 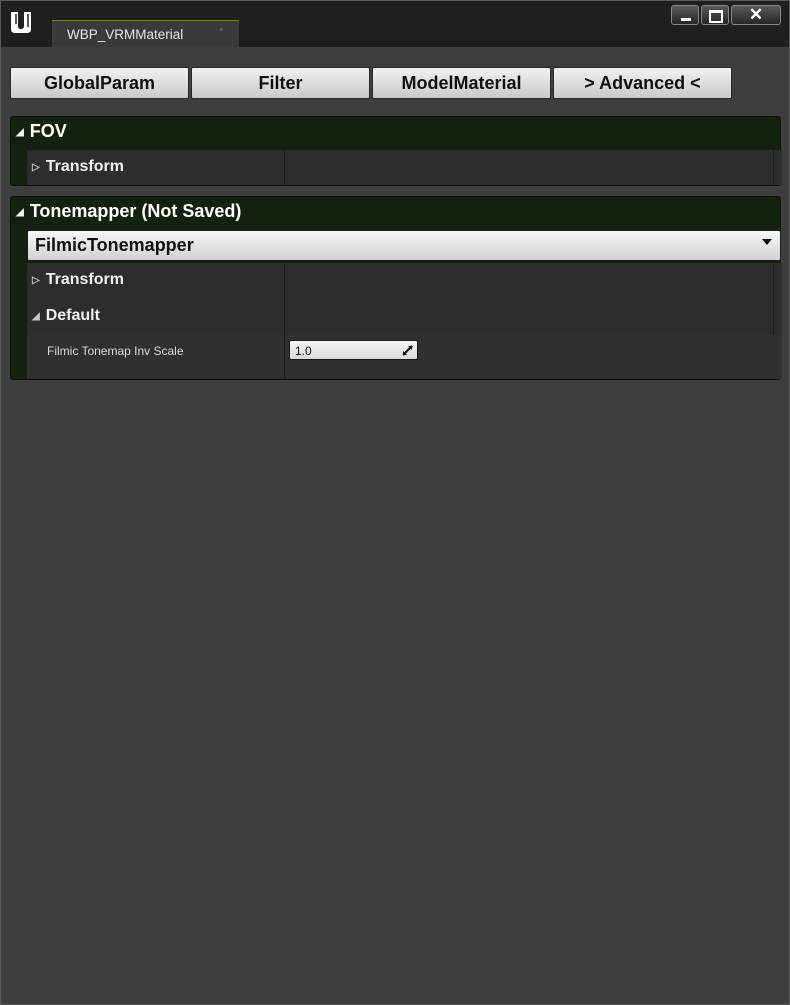 I want to click on fov-category: ◢ FOV ▷ Transform, so click(x=396, y=151).